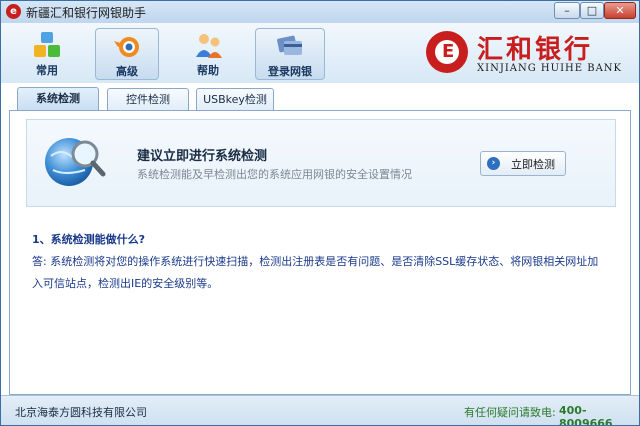  Describe the element at coordinates (89, 239) in the screenshot. I see `faq-question: 1、系统检测能做什么?` at that location.